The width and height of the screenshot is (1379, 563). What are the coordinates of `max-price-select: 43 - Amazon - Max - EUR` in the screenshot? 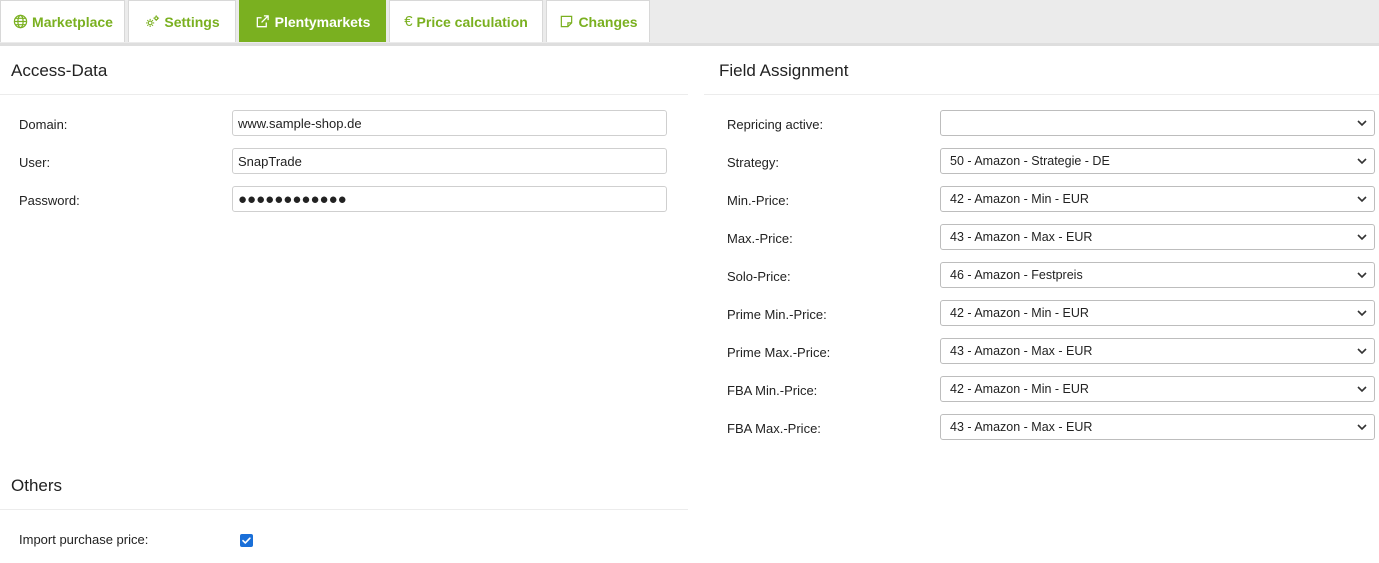 It's located at (1157, 237).